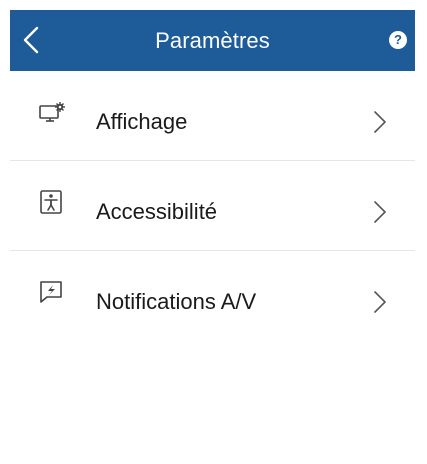 Image resolution: width=427 pixels, height=464 pixels. Describe the element at coordinates (51, 292) in the screenshot. I see `av-notification-icon` at that location.